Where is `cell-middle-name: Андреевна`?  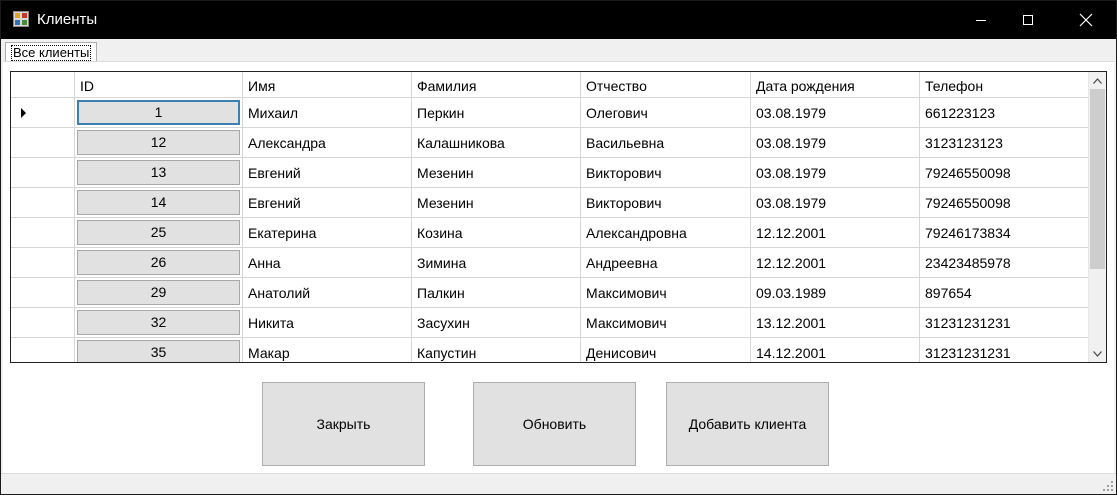 cell-middle-name: Андреевна is located at coordinates (666, 263).